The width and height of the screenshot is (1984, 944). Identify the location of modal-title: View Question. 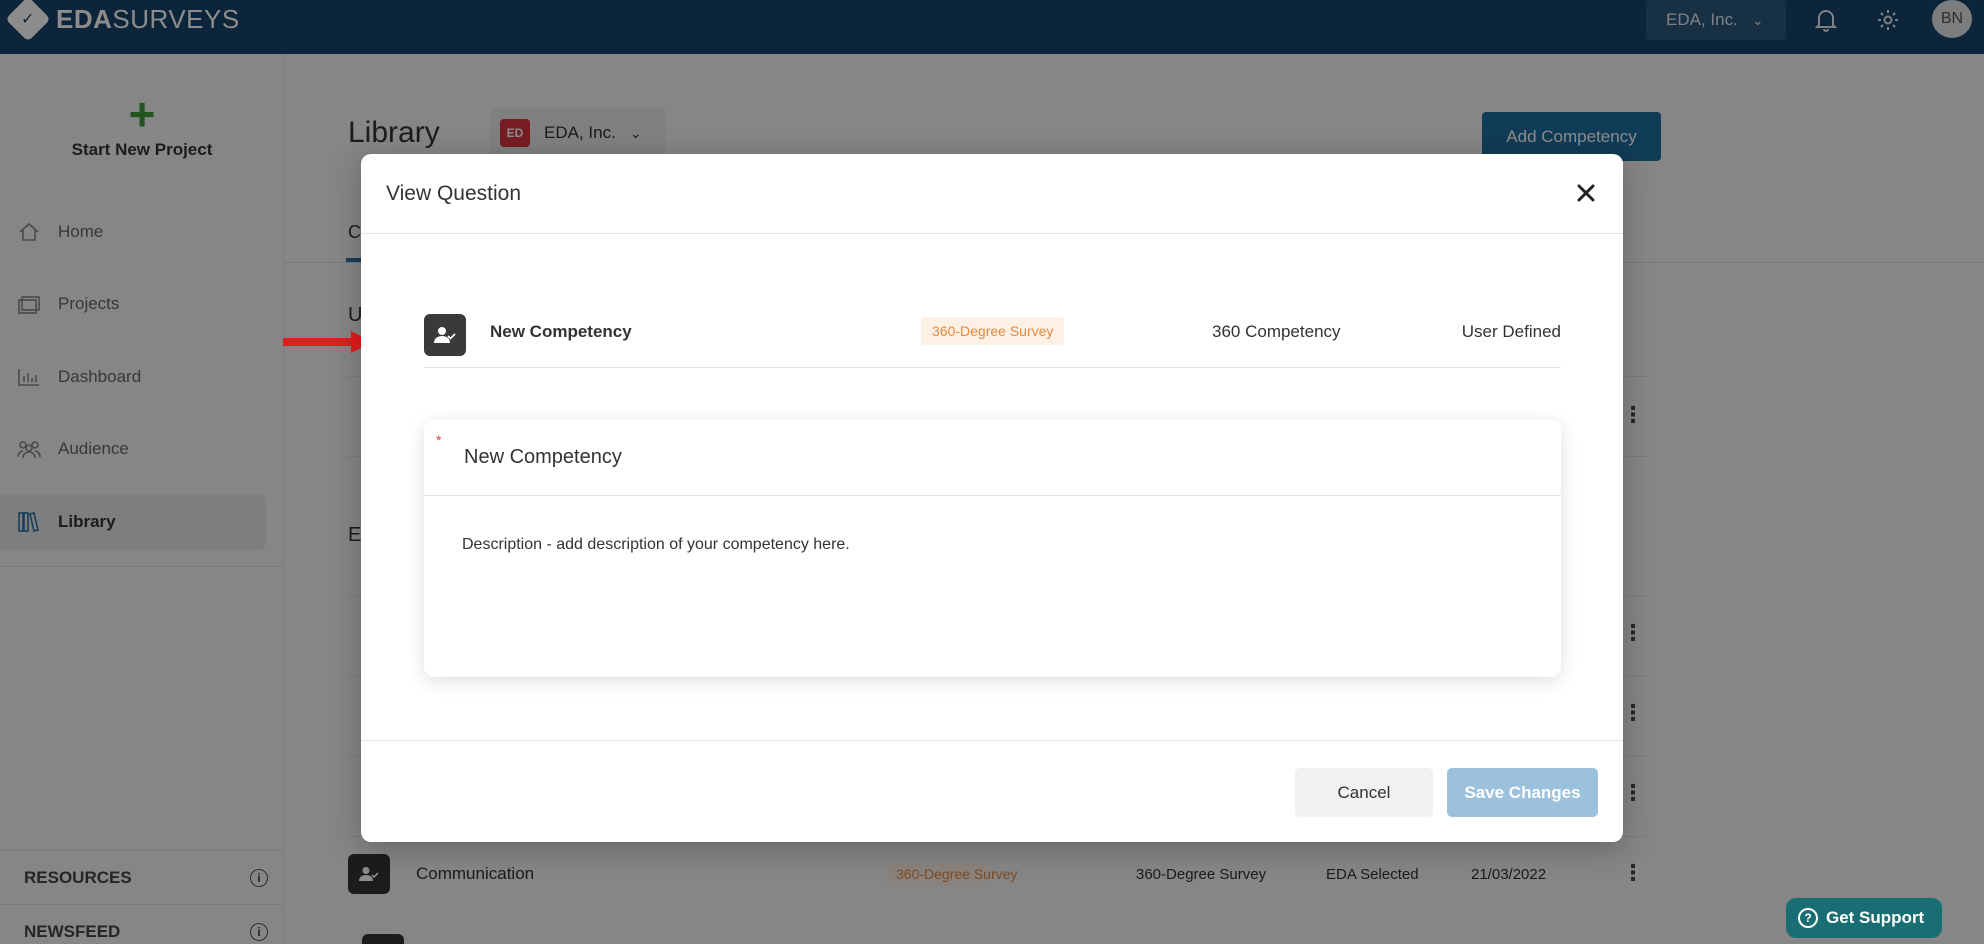
(454, 193).